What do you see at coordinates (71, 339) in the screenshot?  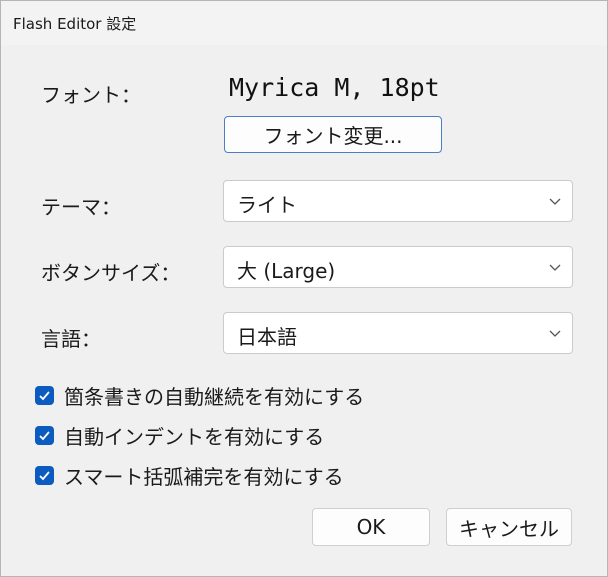 I see `language-label: 言語：` at bounding box center [71, 339].